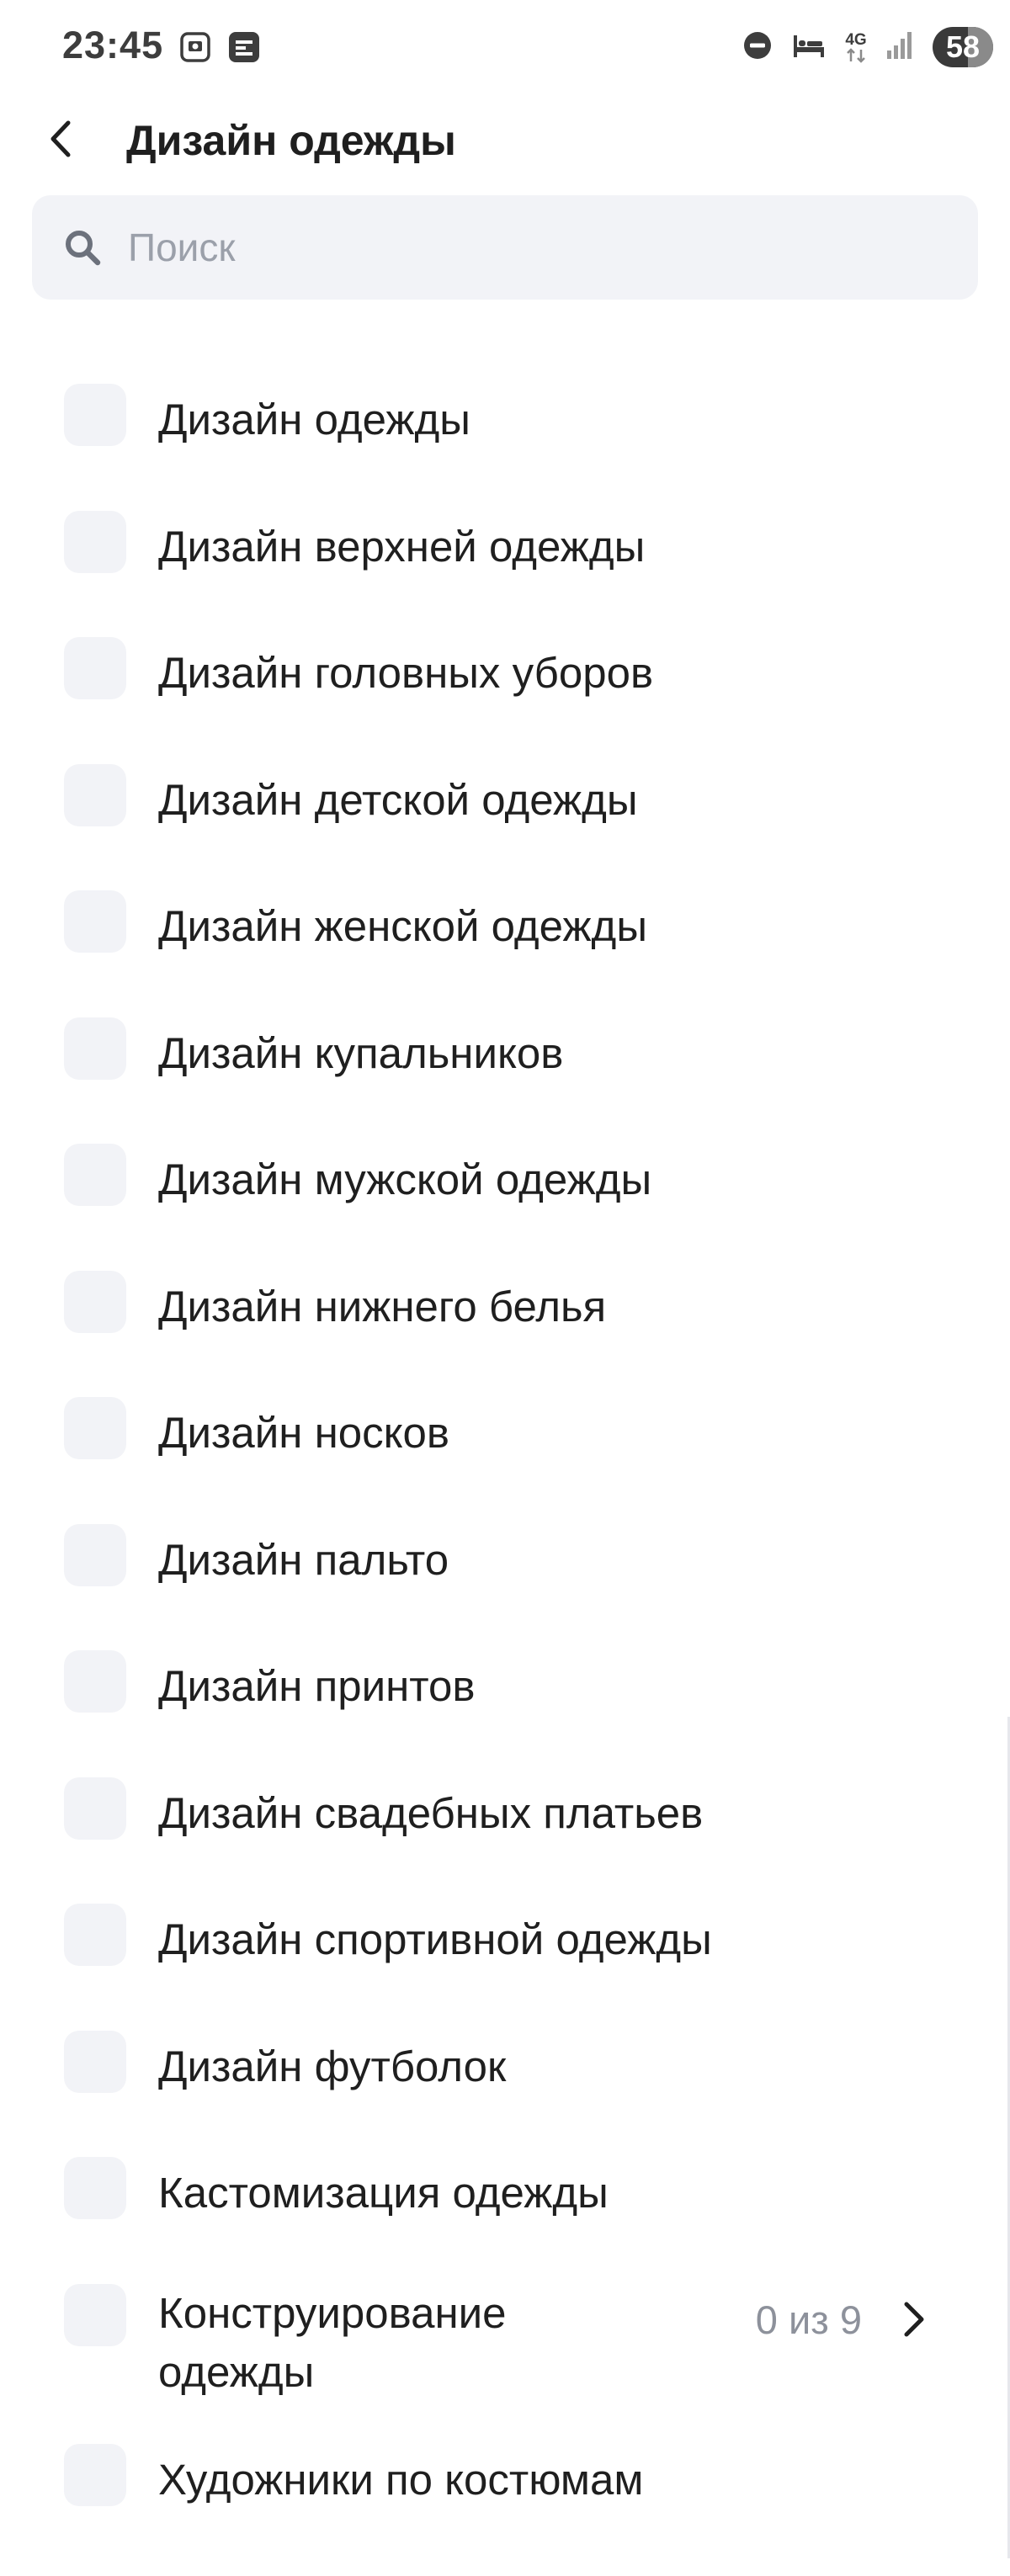  Describe the element at coordinates (505, 1431) in the screenshot. I see `list-item: Дизайн носков` at that location.